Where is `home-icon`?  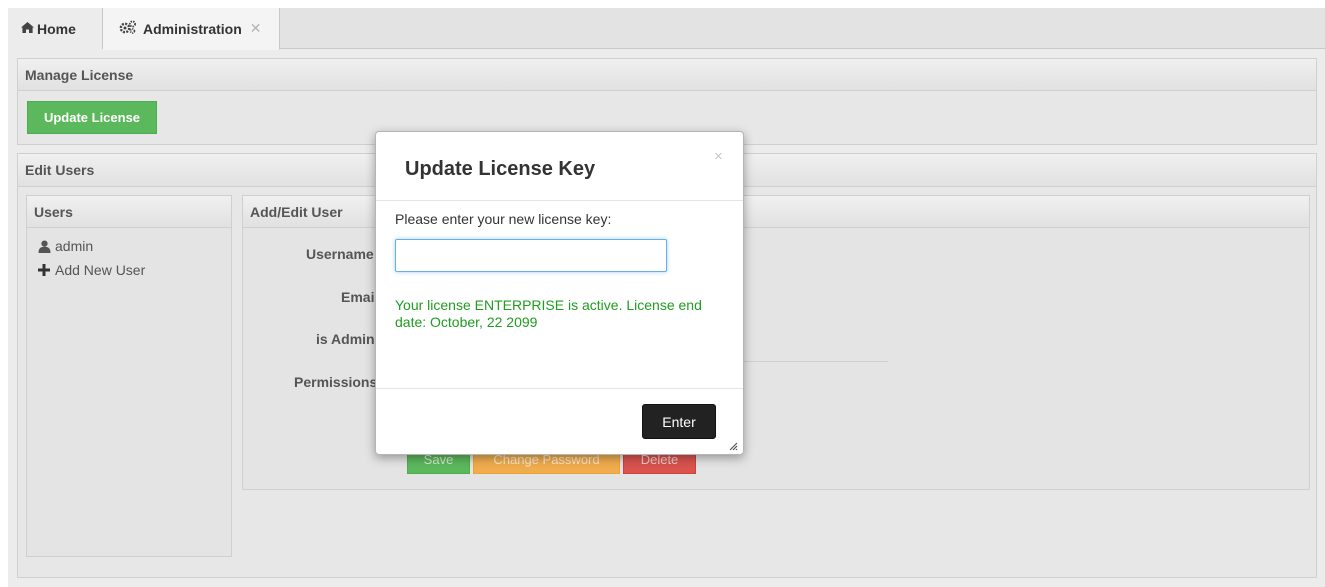
home-icon is located at coordinates (27, 29).